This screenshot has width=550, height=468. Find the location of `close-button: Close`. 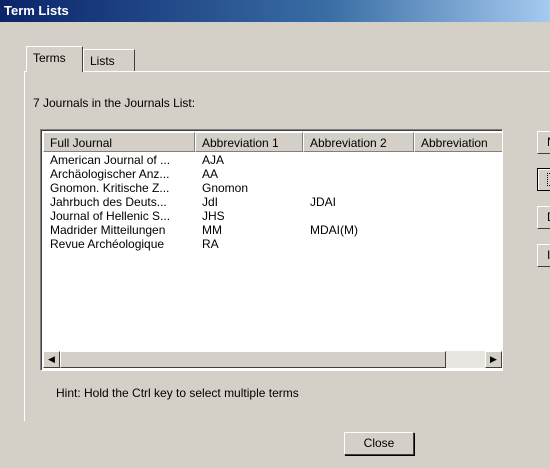

close-button: Close is located at coordinates (379, 443).